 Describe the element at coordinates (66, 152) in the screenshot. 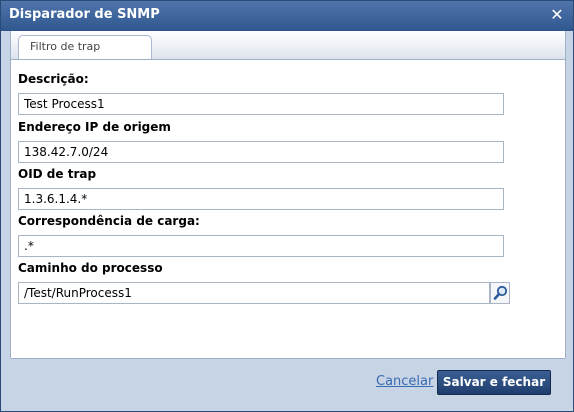

I see `source-ip-value: 138.42.7.0/24` at that location.